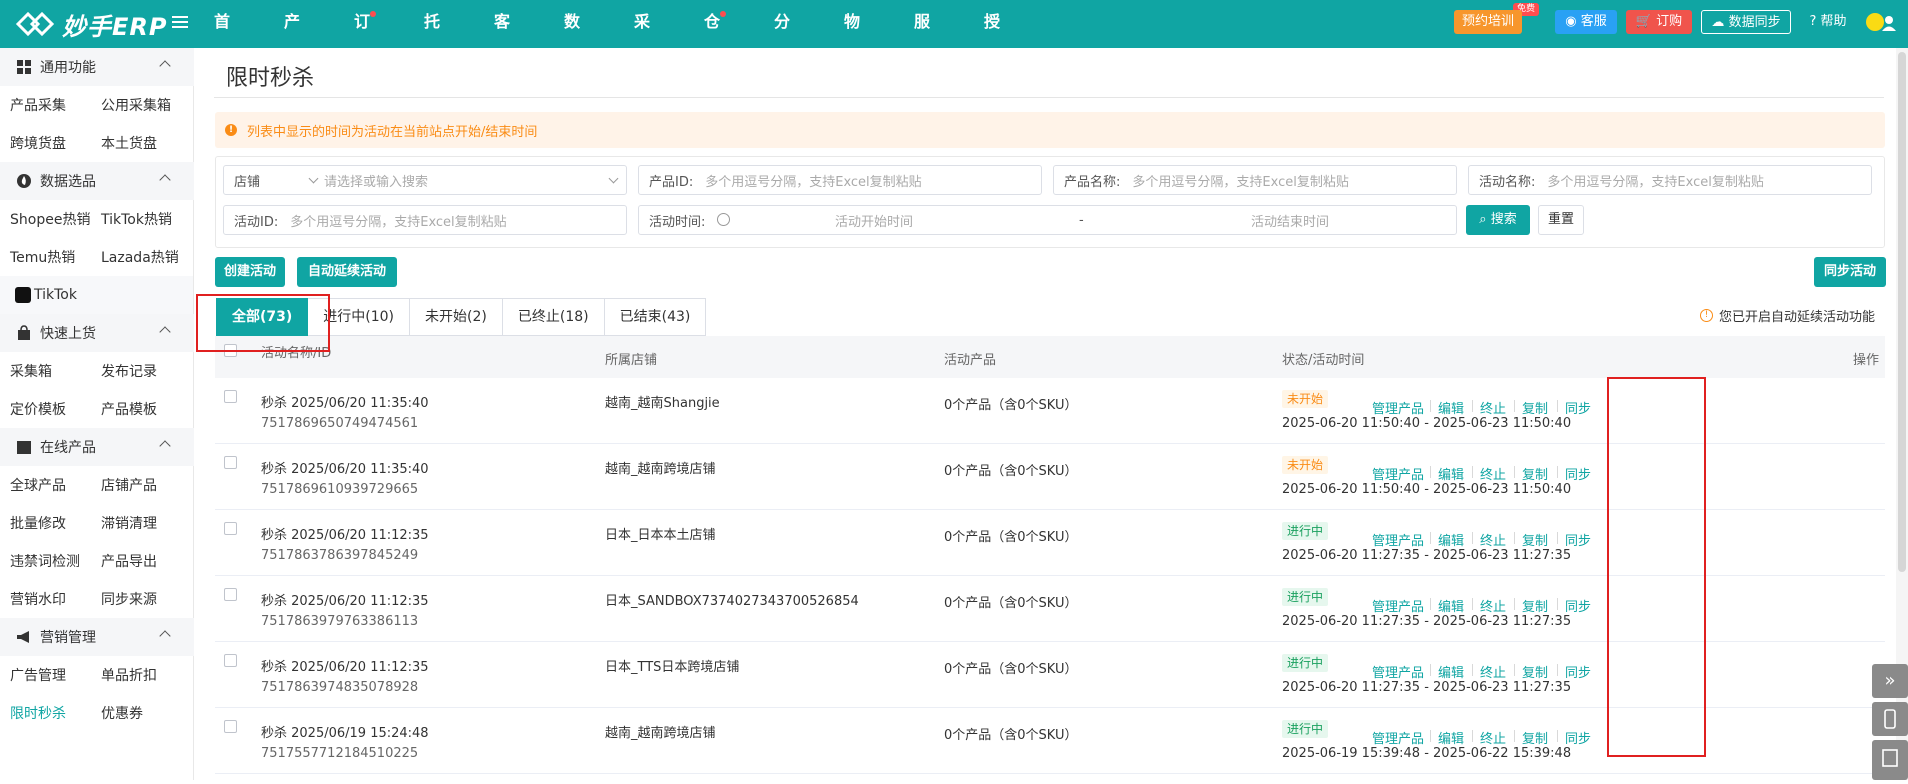 Image resolution: width=1908 pixels, height=784 pixels. I want to click on scroll-thumb, so click(1902, 312).